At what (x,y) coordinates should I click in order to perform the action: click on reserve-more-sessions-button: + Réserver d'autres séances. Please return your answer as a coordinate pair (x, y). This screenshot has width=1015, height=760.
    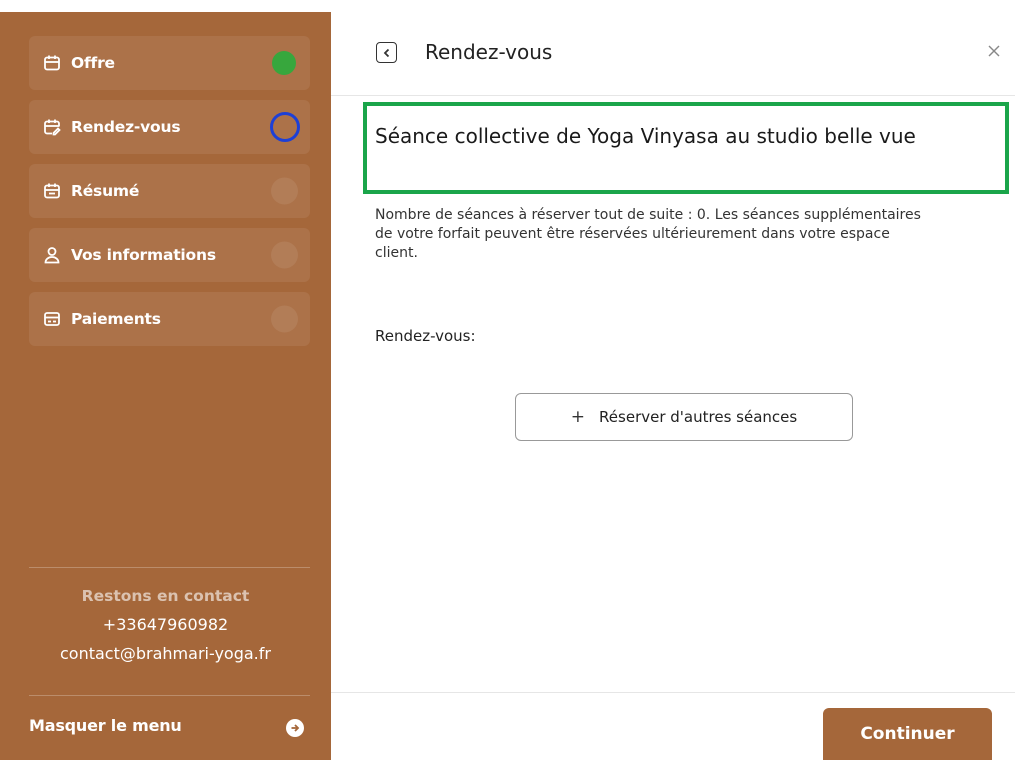
    Looking at the image, I should click on (684, 417).